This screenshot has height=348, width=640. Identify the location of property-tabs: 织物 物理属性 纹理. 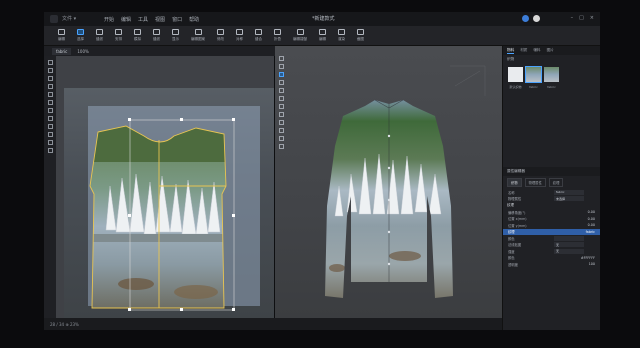
(551, 182).